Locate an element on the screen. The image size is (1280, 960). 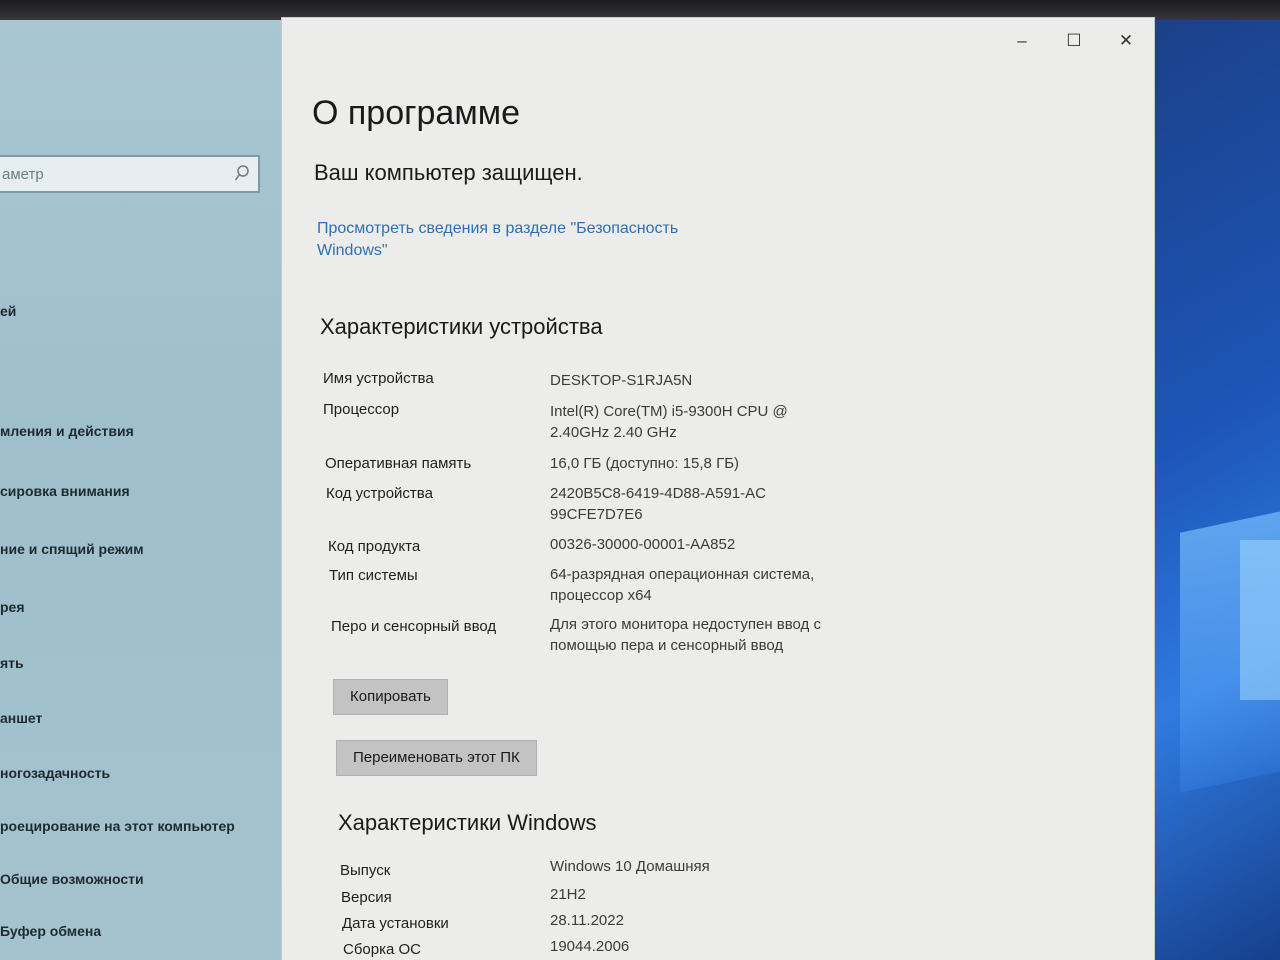
win-label-os-build: Сборка ОС is located at coordinates (382, 949).